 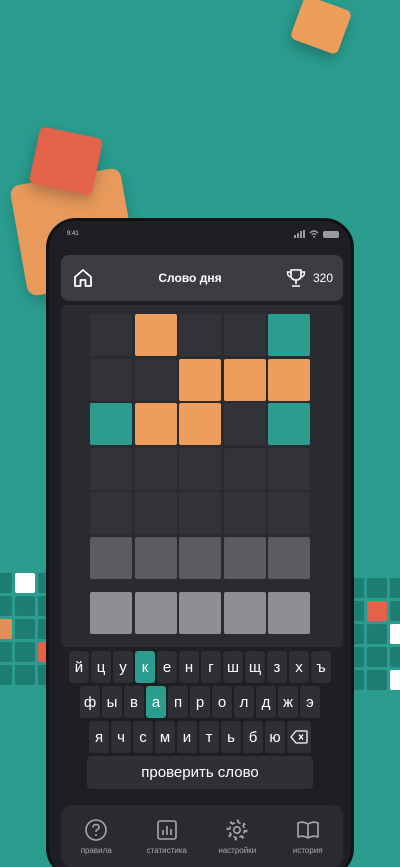 What do you see at coordinates (165, 737) in the screenshot?
I see `key-м: м` at bounding box center [165, 737].